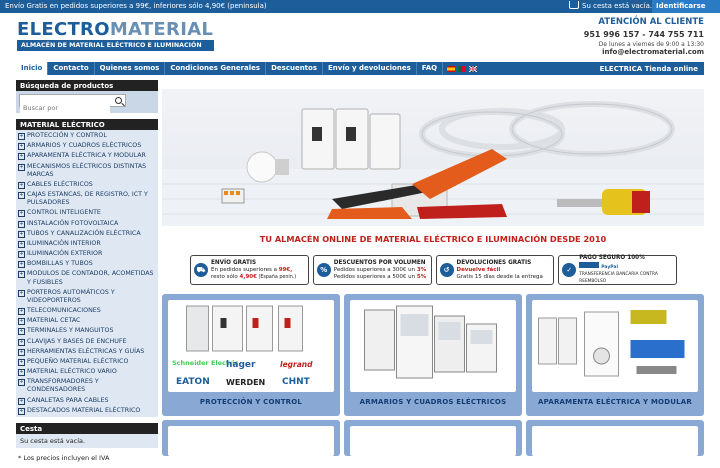 The height and width of the screenshot is (468, 720). What do you see at coordinates (87, 124) in the screenshot?
I see `categories-heading: MATERIAL ELÉCTRICO` at bounding box center [87, 124].